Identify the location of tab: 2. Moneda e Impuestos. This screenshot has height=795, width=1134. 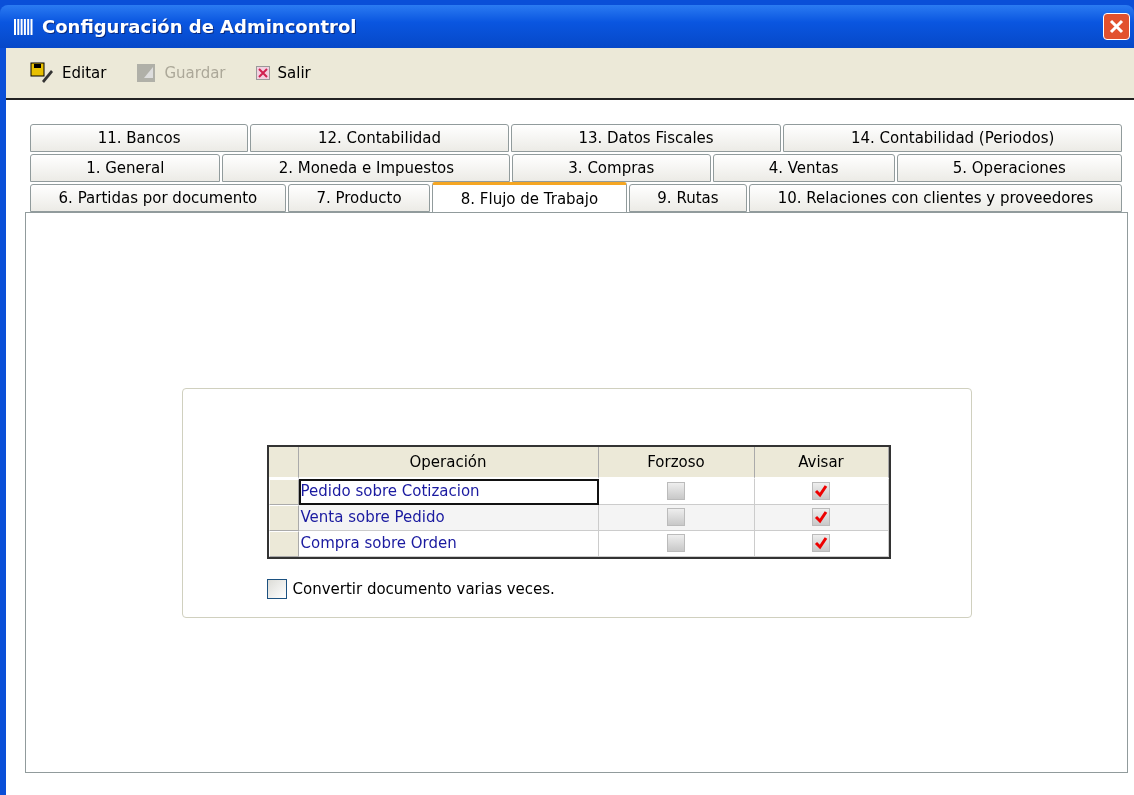
(366, 168).